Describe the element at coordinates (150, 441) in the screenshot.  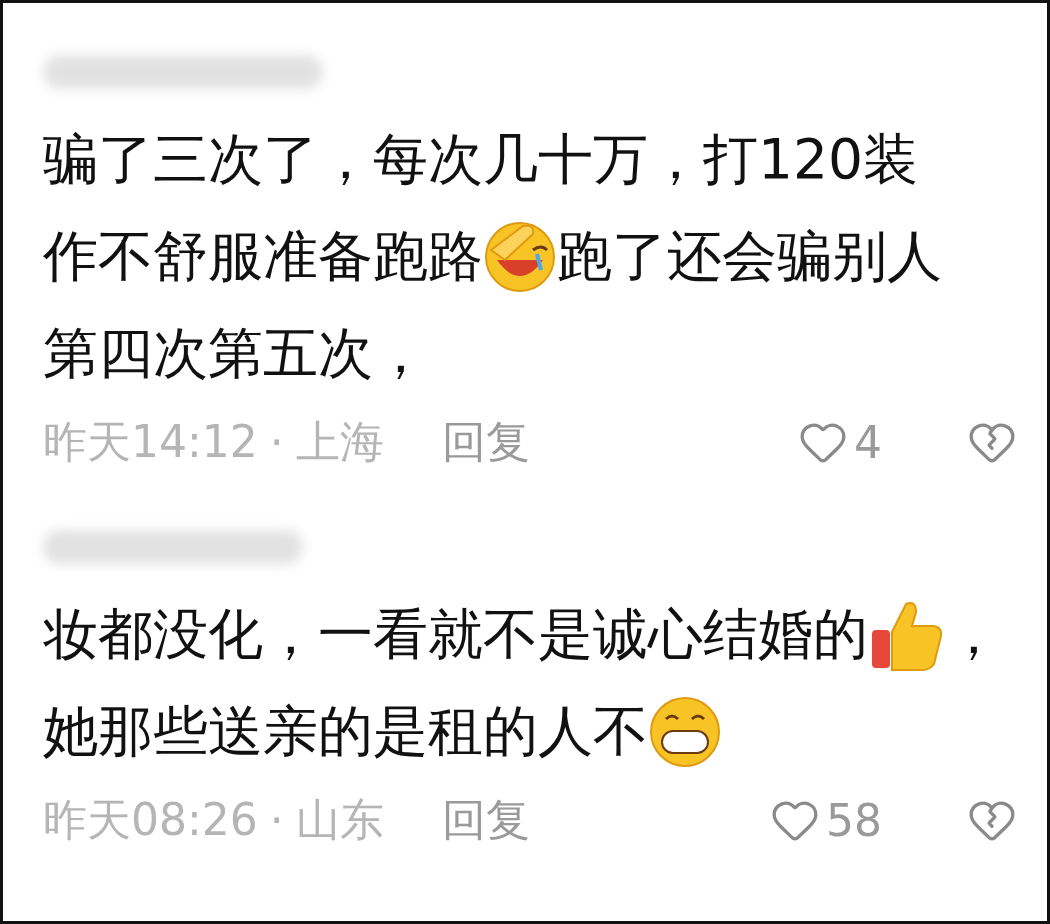
I see `comment-time: 昨天14:12` at that location.